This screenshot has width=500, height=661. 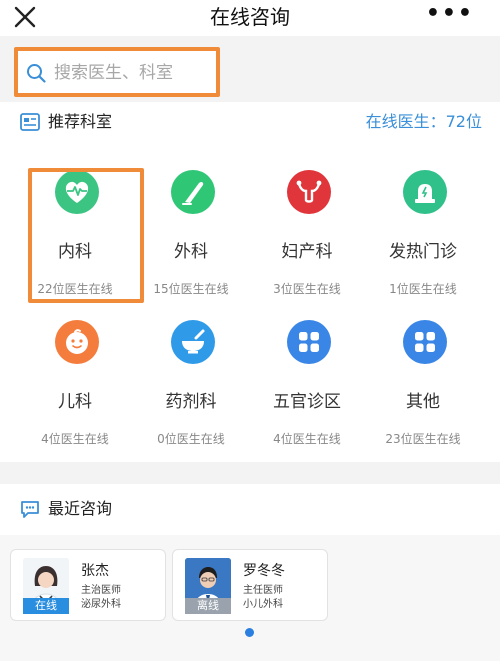 I want to click on doctor-card: 在线 张杰 主治医师 泌尿外科, so click(x=88, y=585).